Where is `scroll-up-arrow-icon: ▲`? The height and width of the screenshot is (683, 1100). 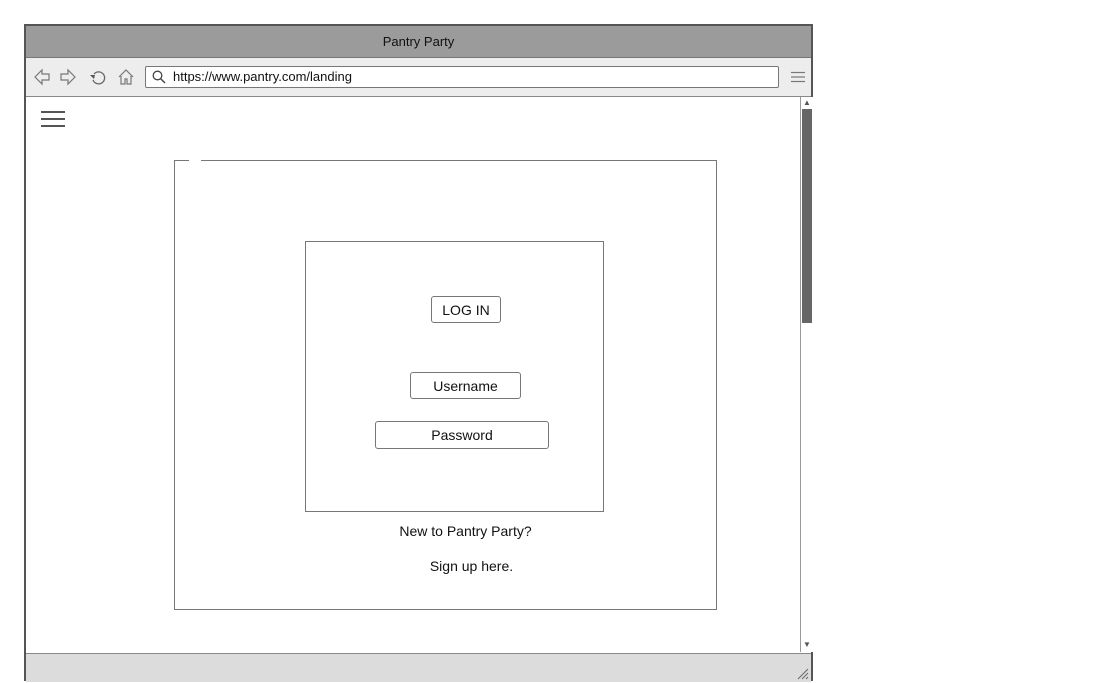 scroll-up-arrow-icon: ▲ is located at coordinates (807, 103).